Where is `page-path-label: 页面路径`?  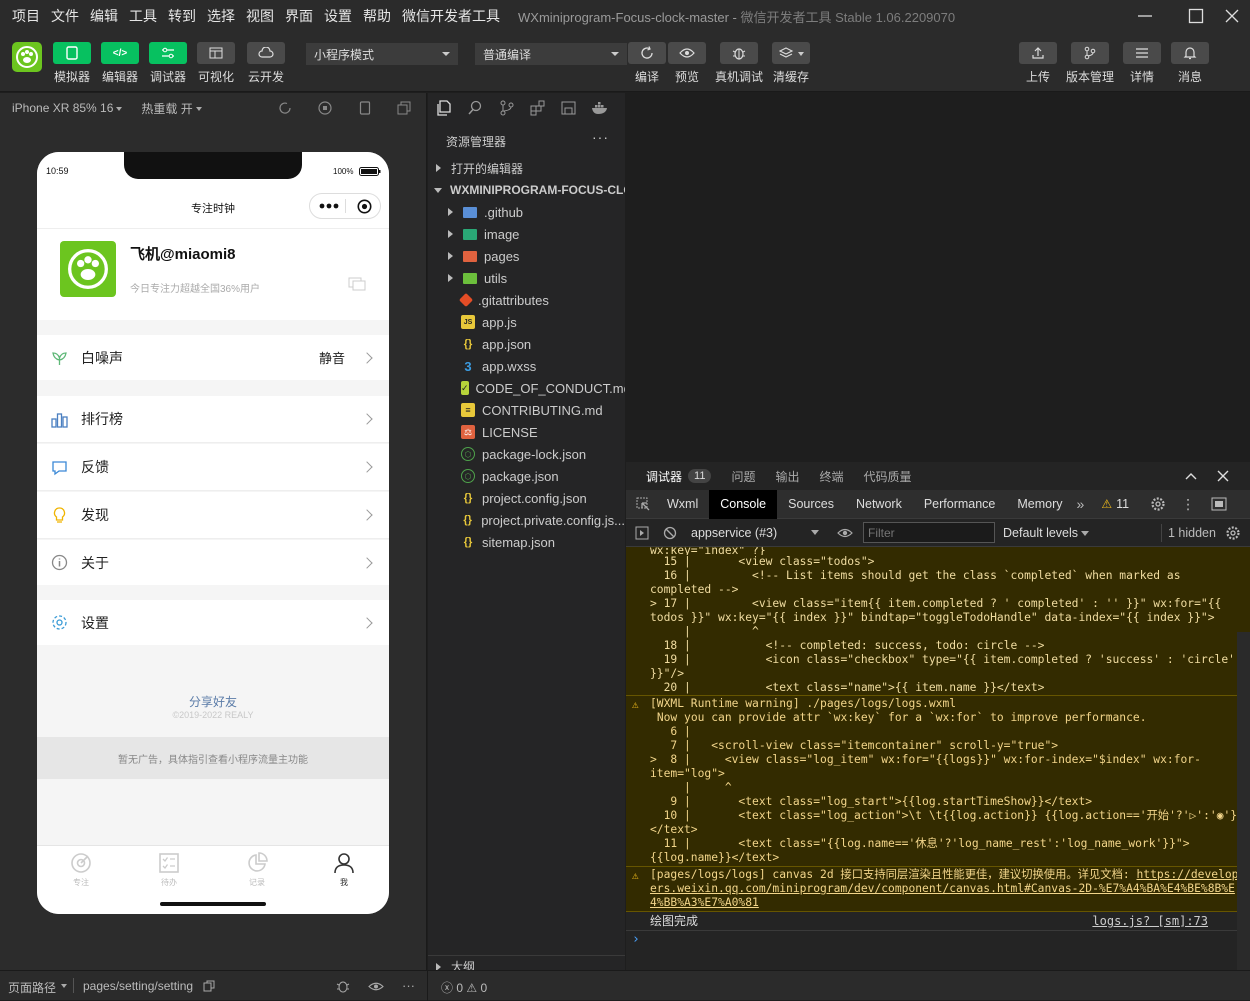 page-path-label: 页面路径 is located at coordinates (32, 987).